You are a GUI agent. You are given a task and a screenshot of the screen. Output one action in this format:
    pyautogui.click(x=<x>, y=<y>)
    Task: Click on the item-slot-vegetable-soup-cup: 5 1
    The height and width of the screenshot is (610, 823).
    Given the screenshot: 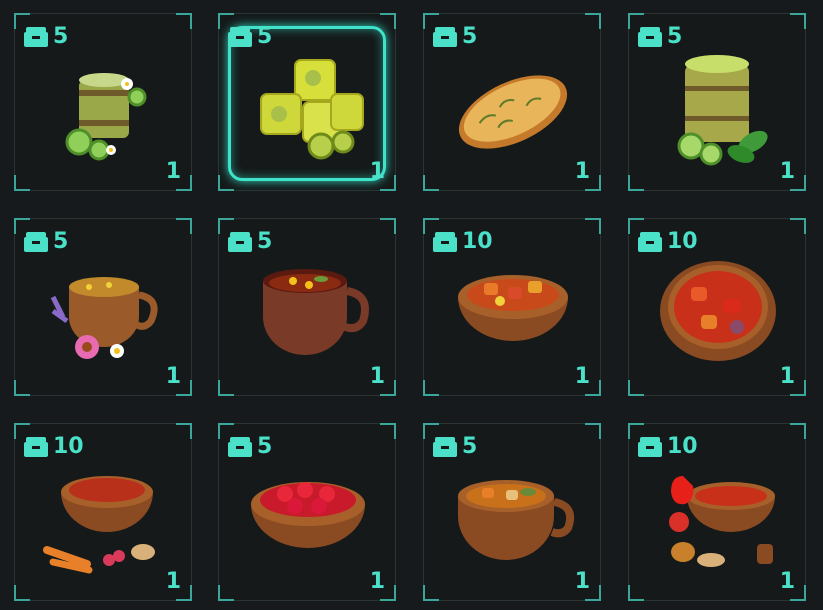 What is the action you would take?
    pyautogui.click(x=512, y=512)
    